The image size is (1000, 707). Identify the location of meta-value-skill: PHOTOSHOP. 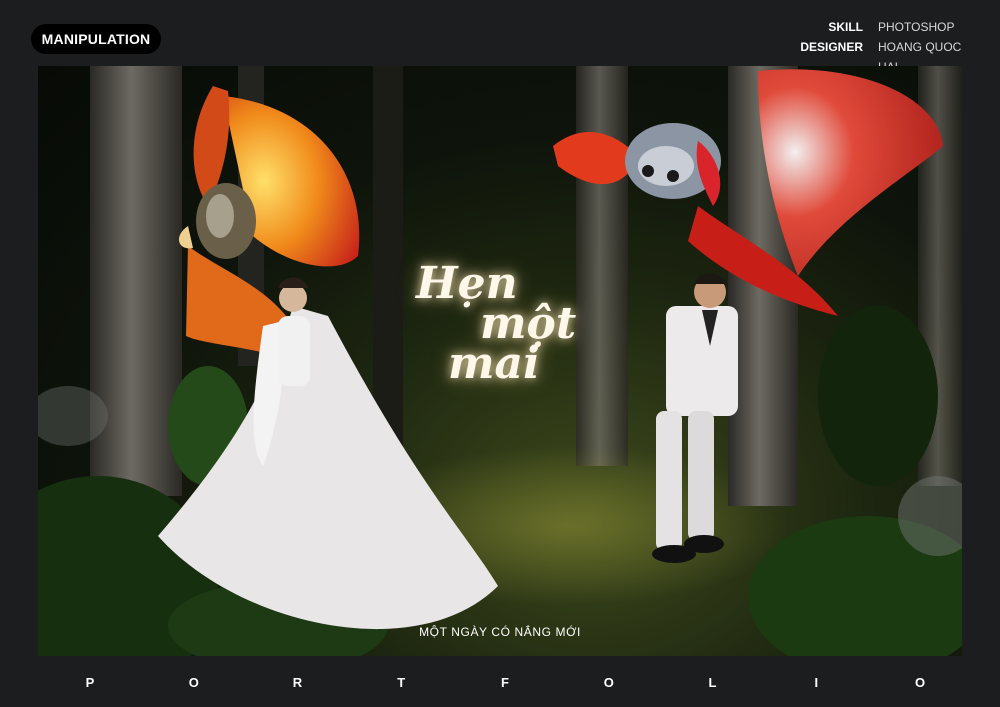
(916, 27).